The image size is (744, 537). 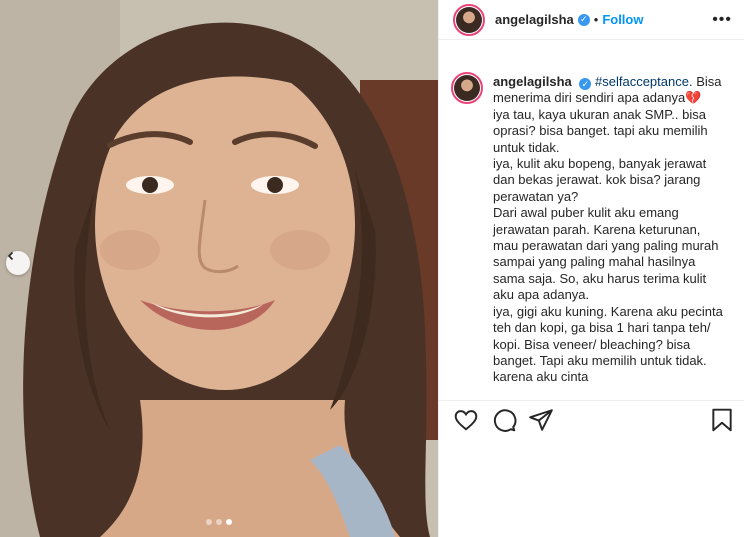 I want to click on follow-button: Follow, so click(x=622, y=19).